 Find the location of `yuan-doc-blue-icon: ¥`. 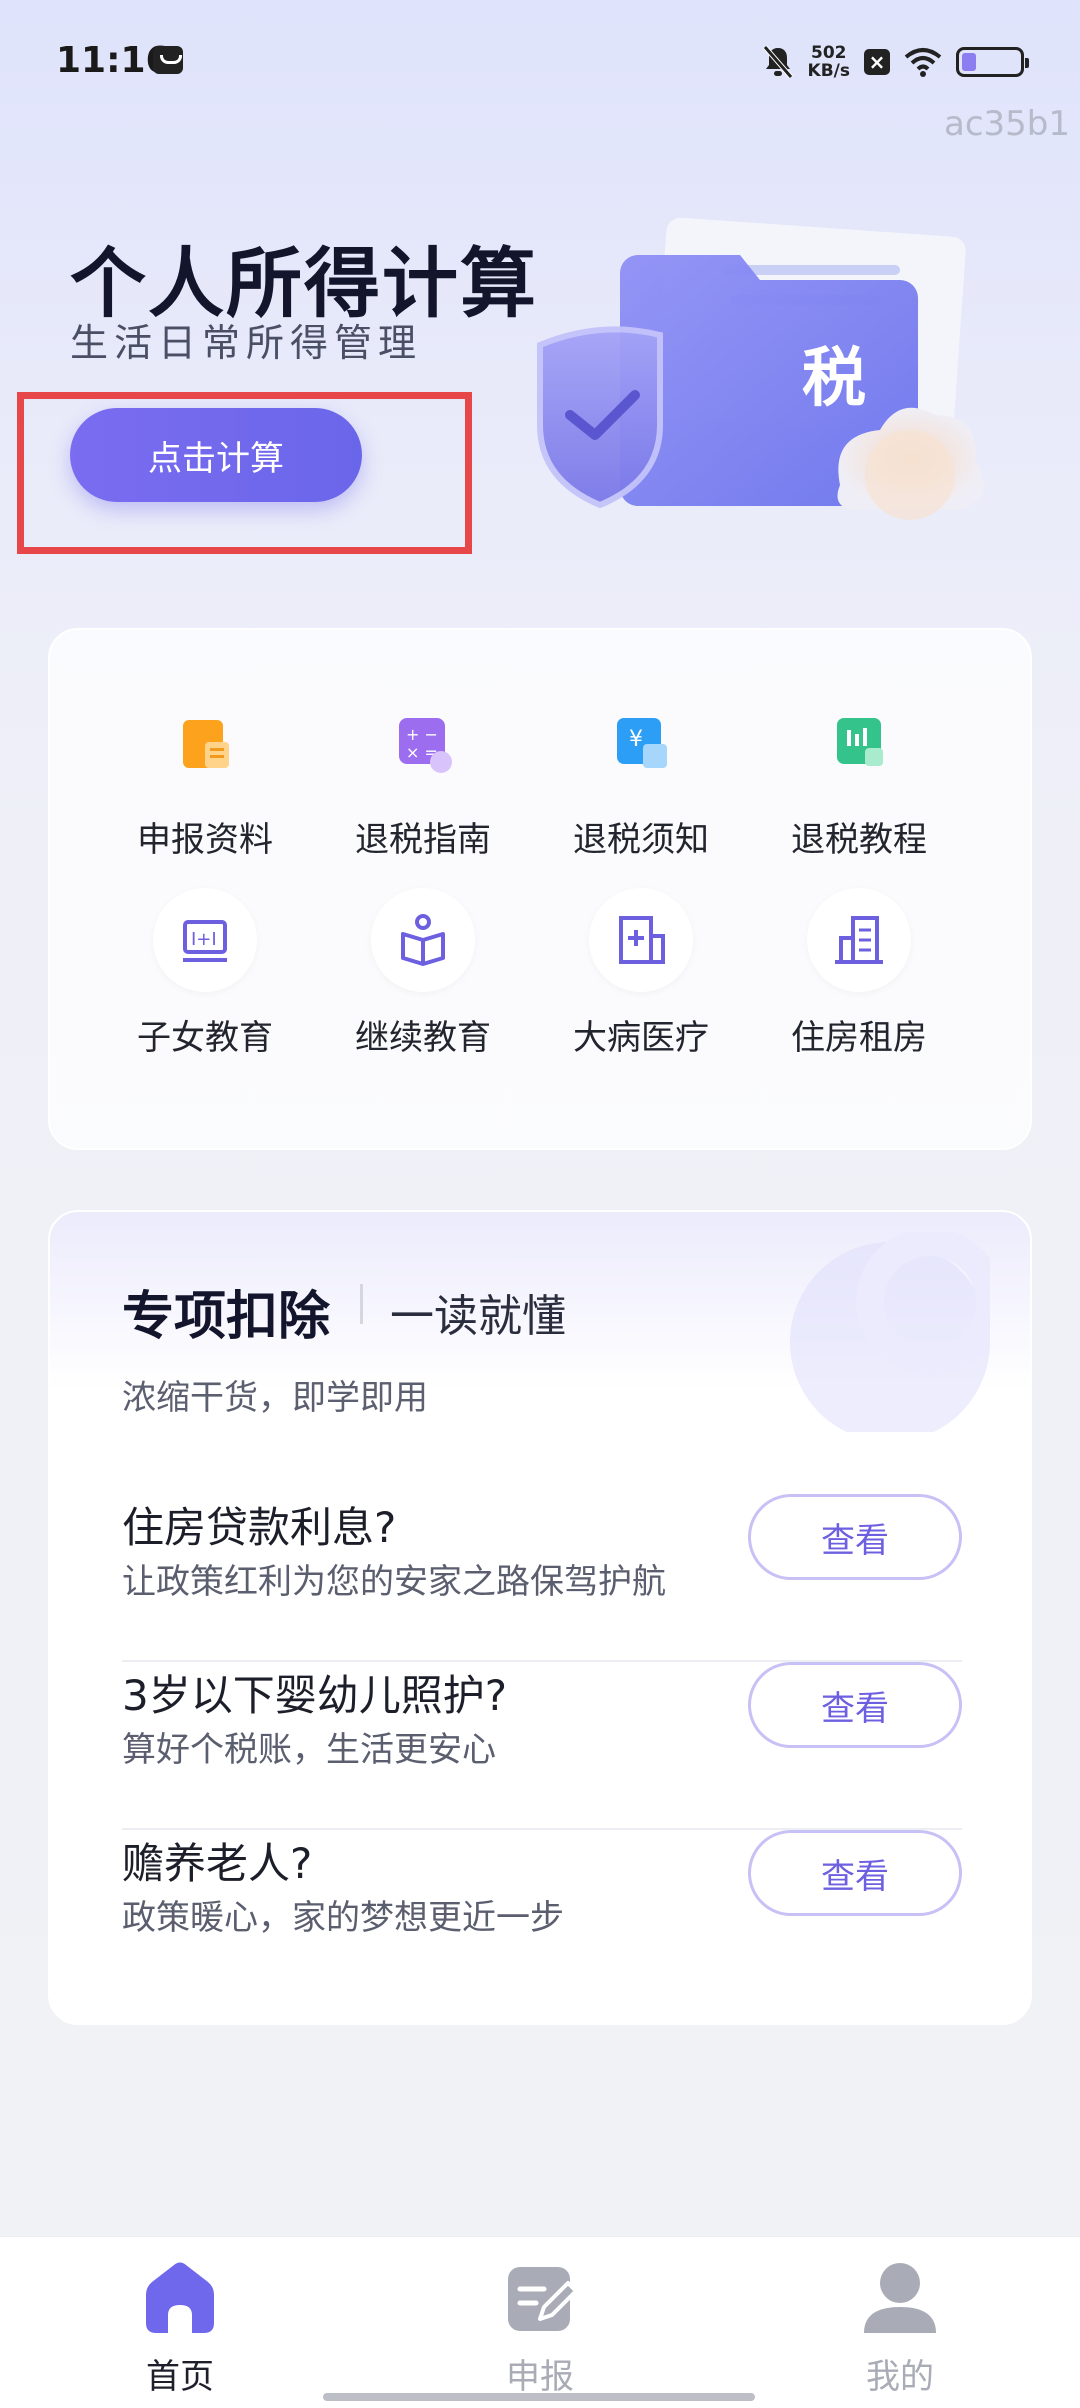

yuan-doc-blue-icon: ¥ is located at coordinates (642, 743).